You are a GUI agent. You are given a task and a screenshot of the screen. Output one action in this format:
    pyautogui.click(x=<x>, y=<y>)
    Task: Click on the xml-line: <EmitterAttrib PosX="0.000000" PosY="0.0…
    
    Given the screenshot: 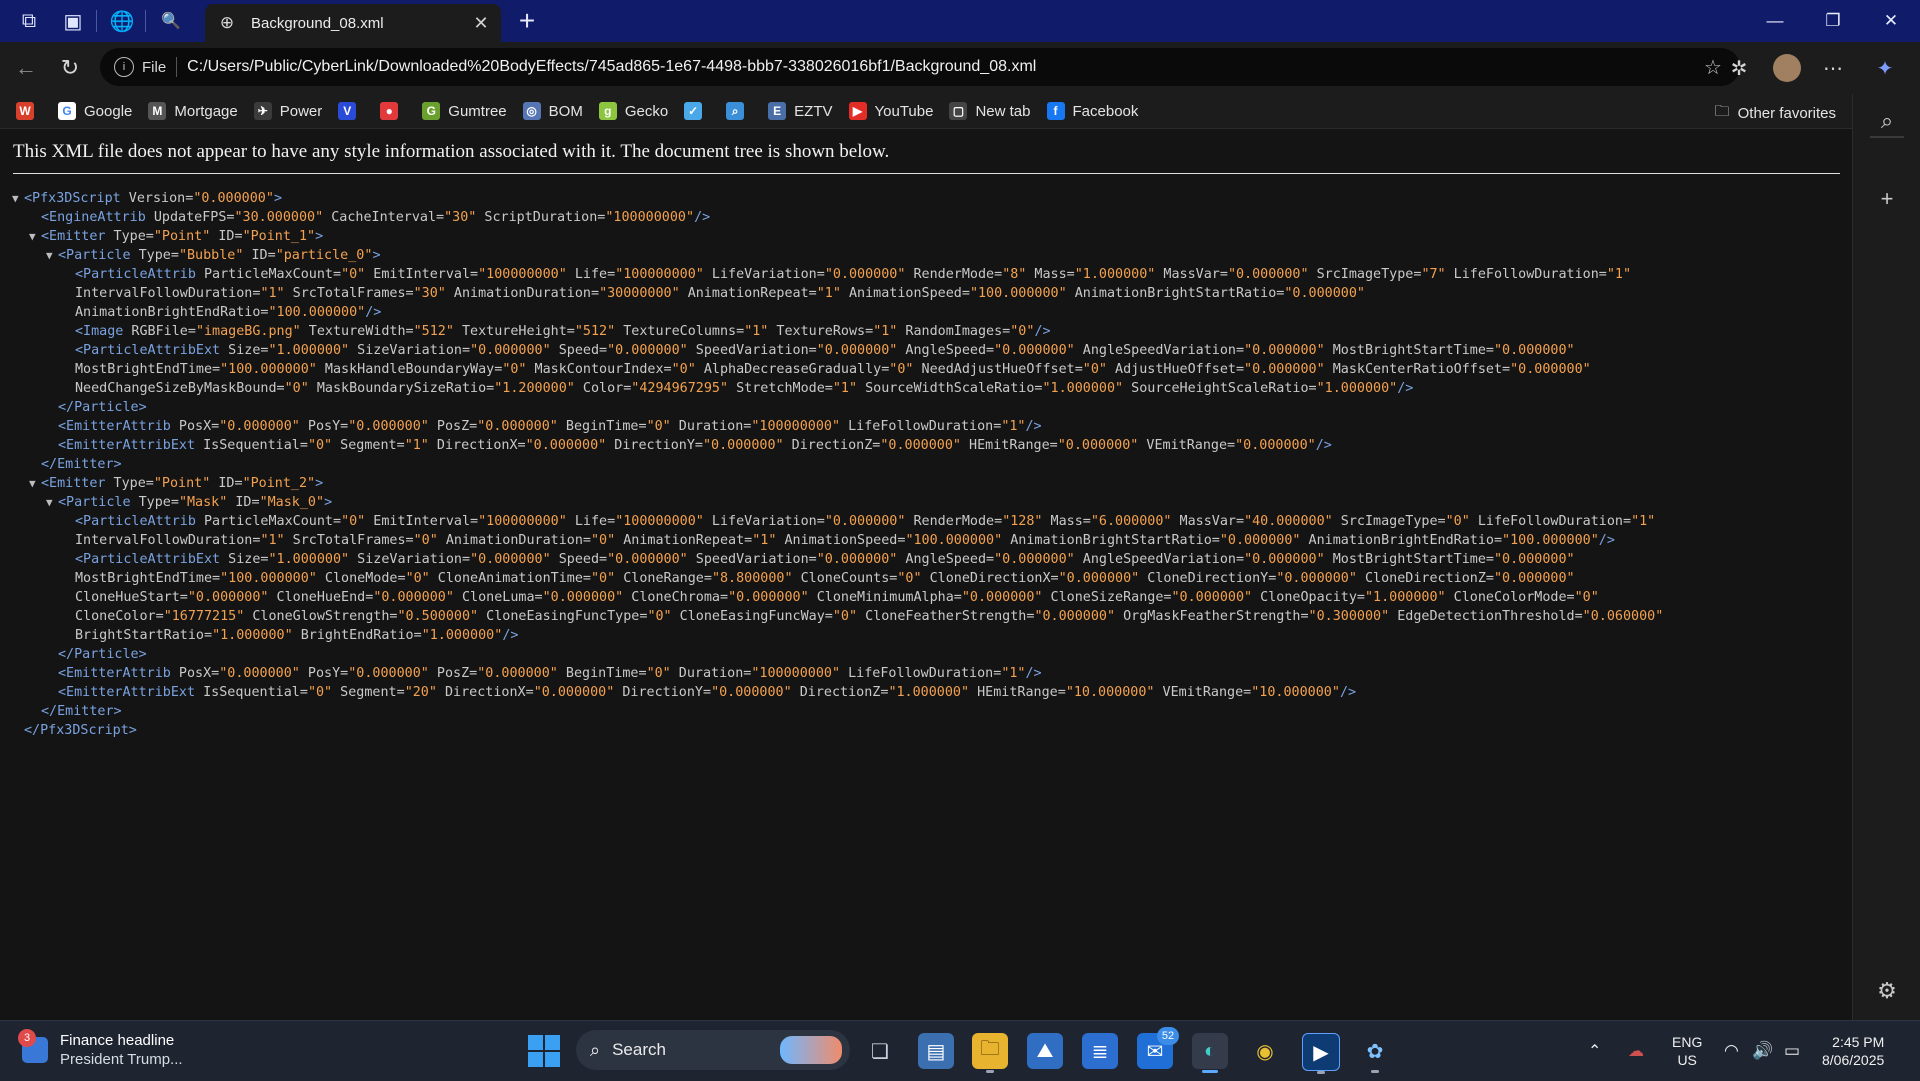 What is the action you would take?
    pyautogui.click(x=932, y=673)
    